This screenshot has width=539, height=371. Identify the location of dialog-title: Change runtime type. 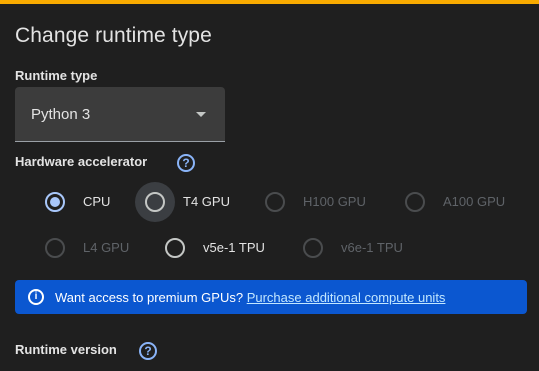
(113, 35).